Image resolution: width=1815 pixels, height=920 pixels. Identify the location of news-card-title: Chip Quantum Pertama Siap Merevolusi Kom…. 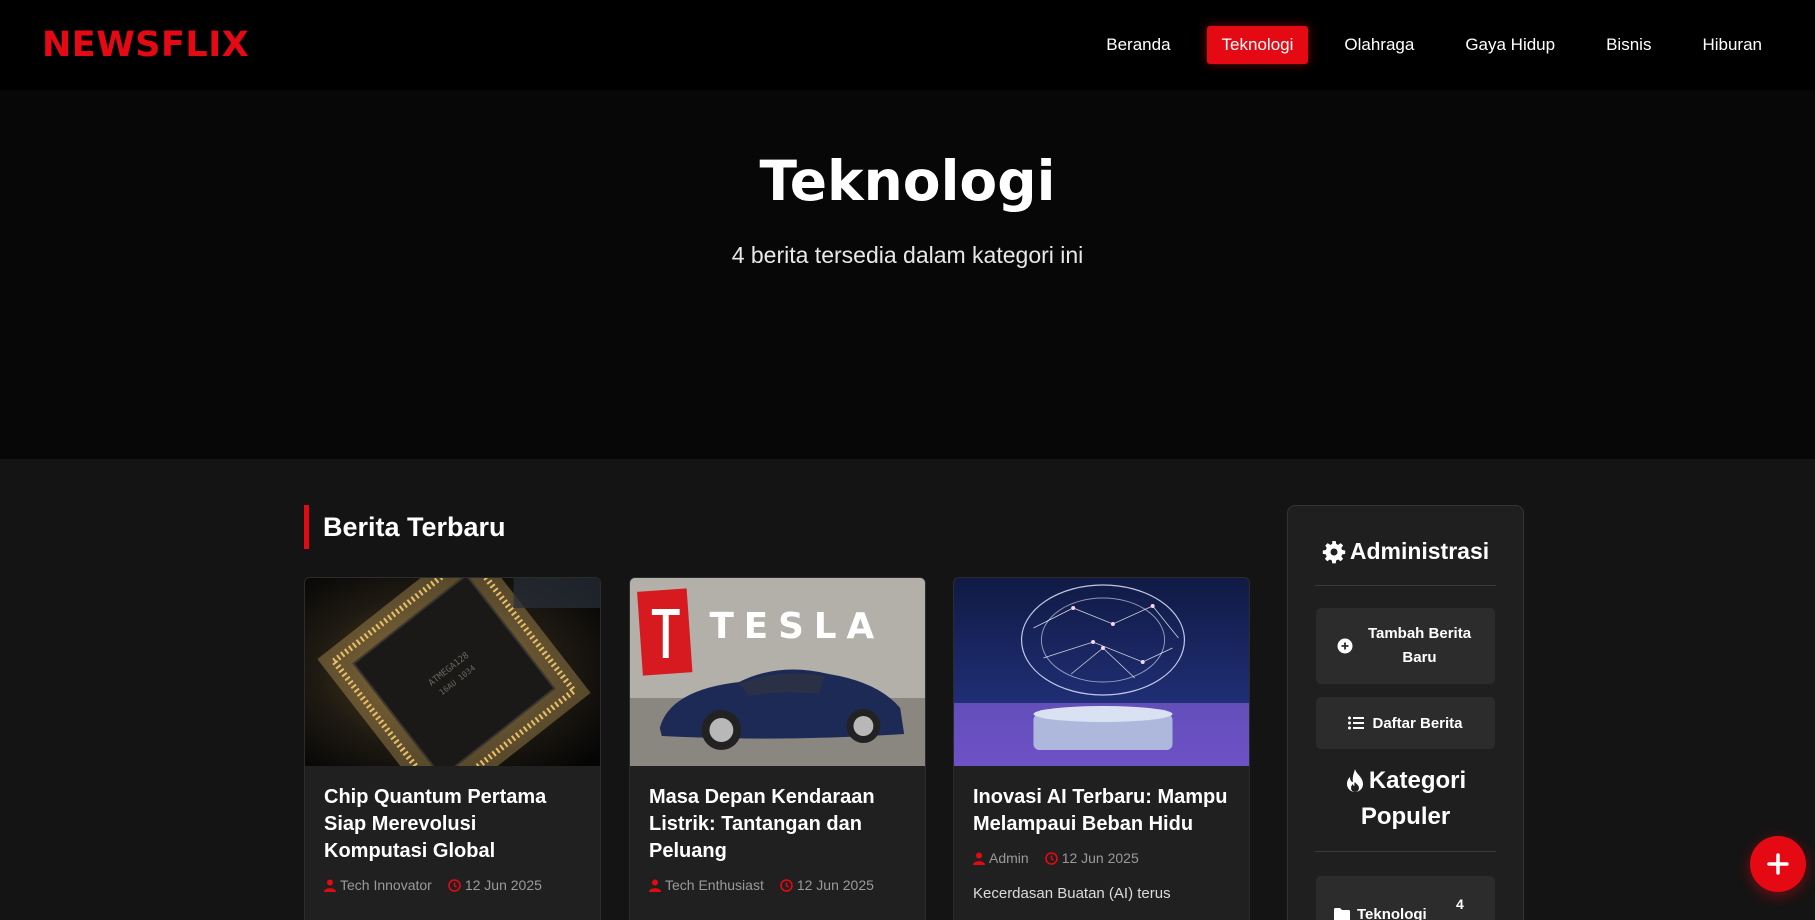
(452, 824).